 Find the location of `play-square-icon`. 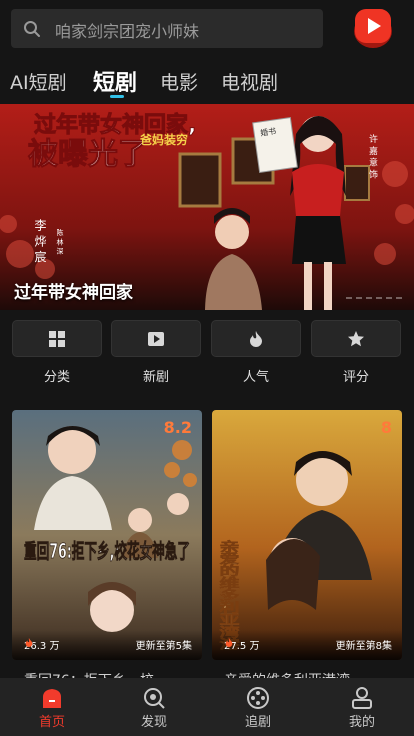

play-square-icon is located at coordinates (156, 338).